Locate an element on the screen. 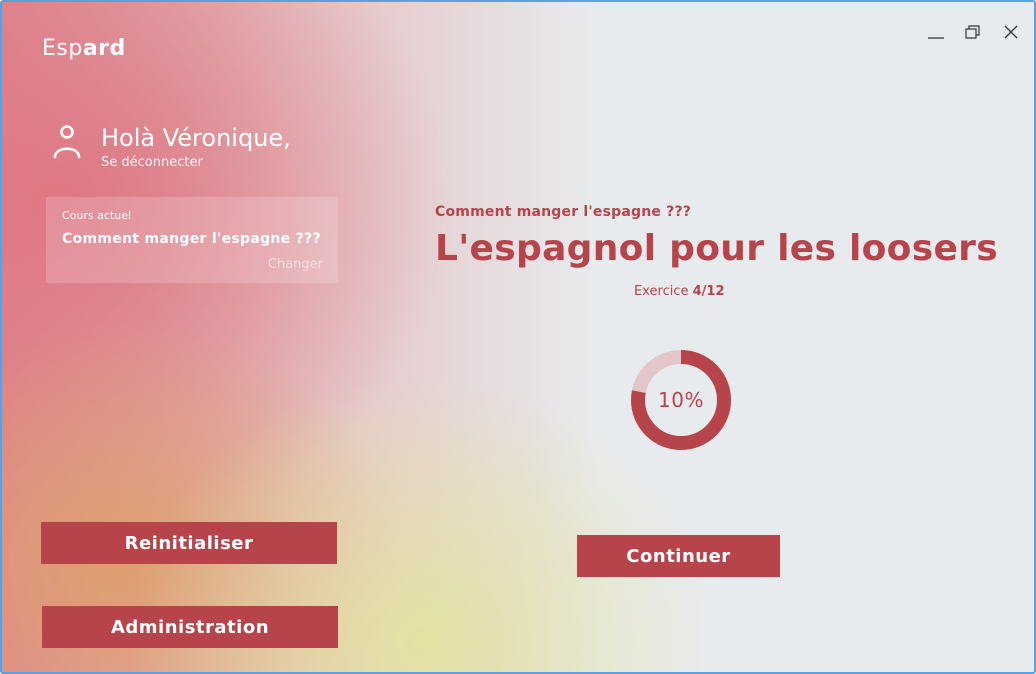  course-subtitle: Comment manger l'espagne ??? is located at coordinates (563, 212).